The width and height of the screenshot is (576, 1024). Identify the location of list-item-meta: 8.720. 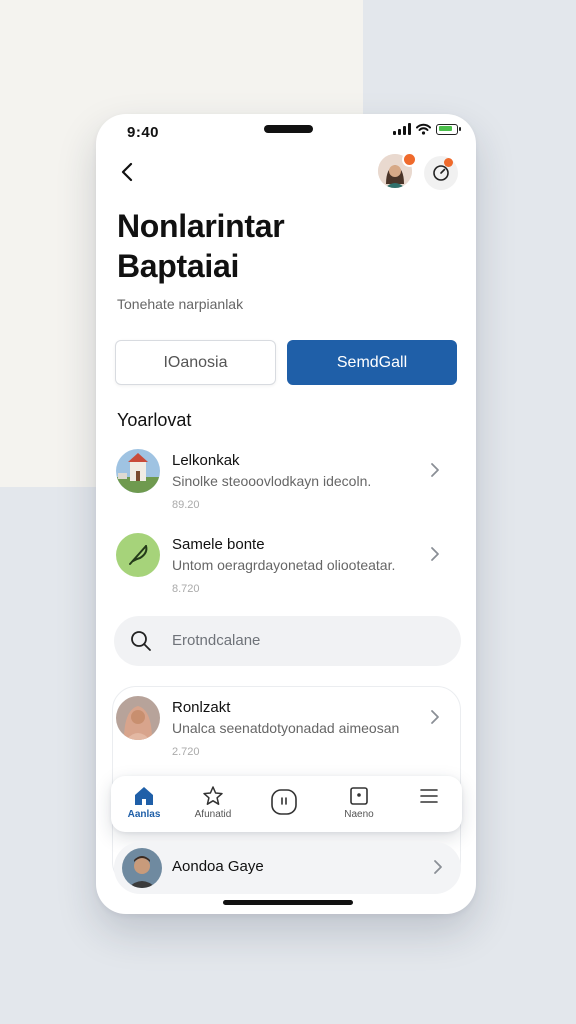
(186, 589).